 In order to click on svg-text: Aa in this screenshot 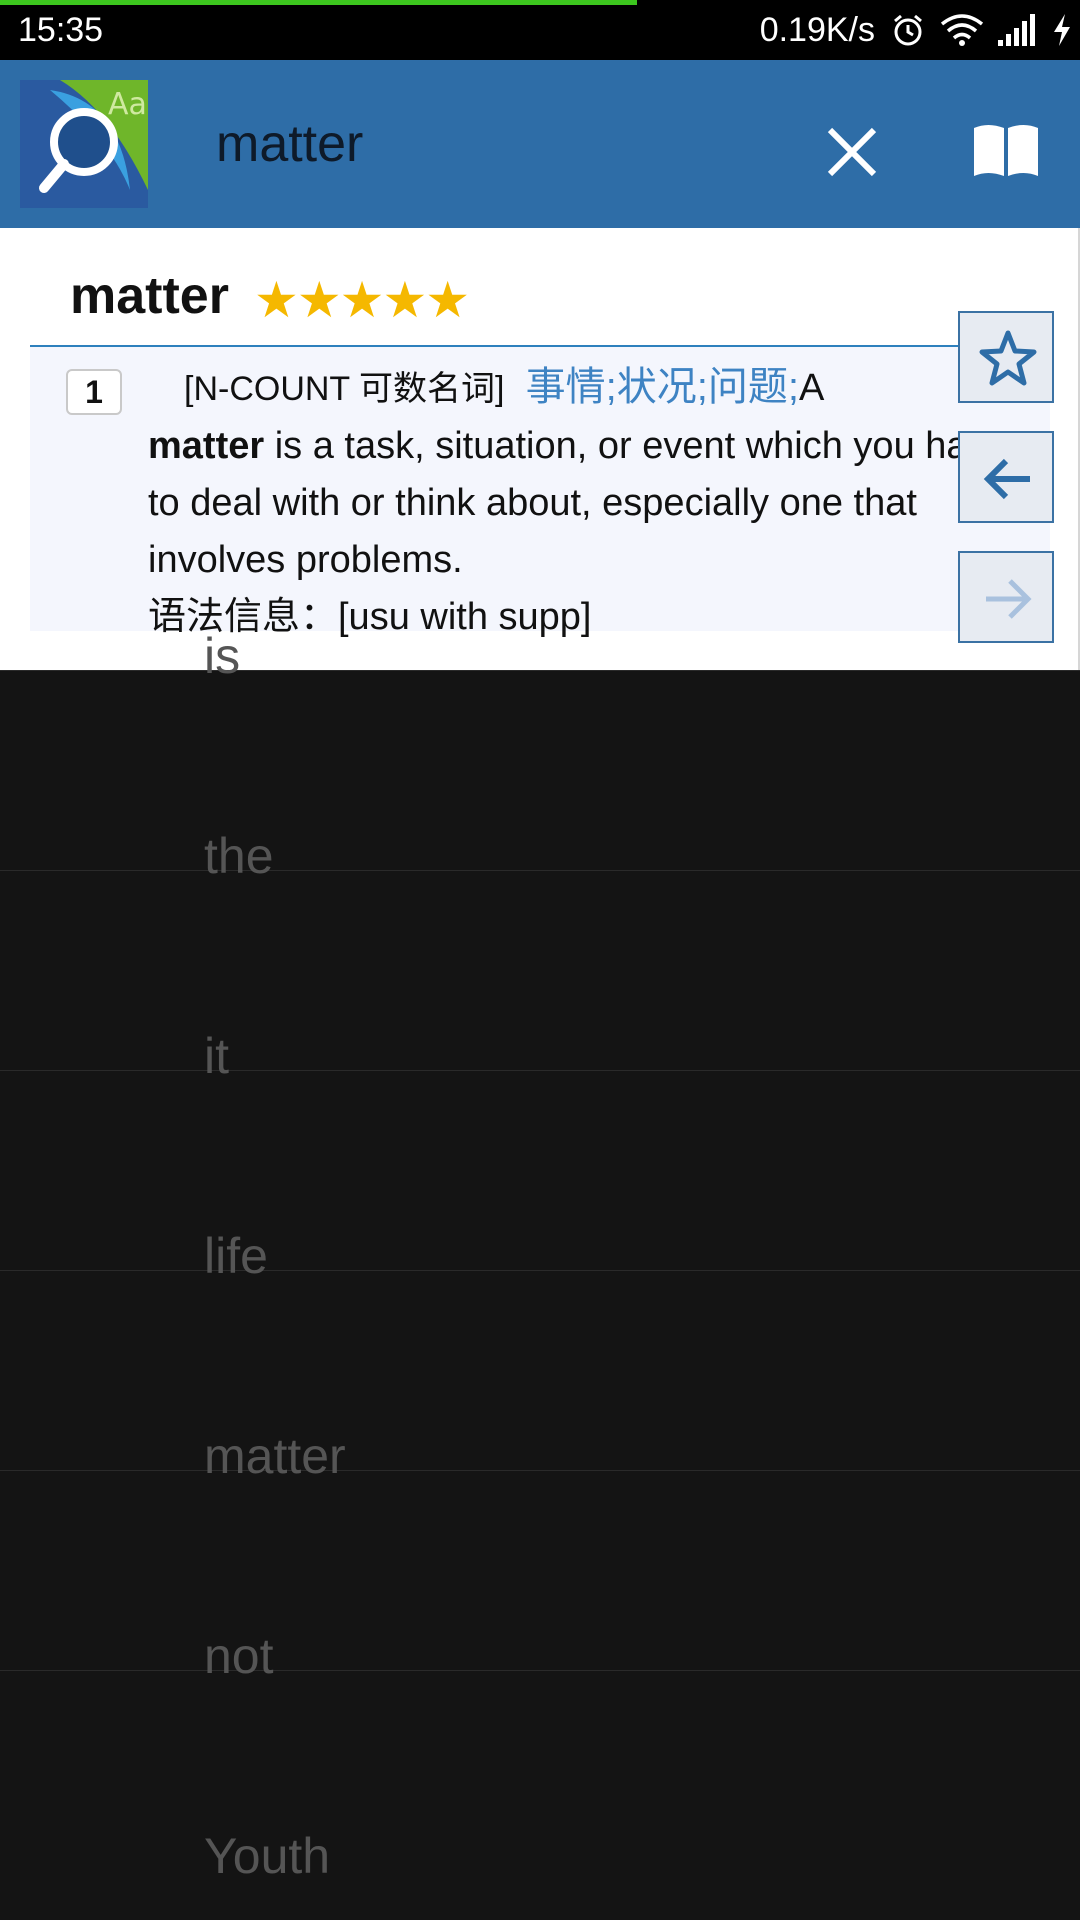, I will do `click(127, 104)`.